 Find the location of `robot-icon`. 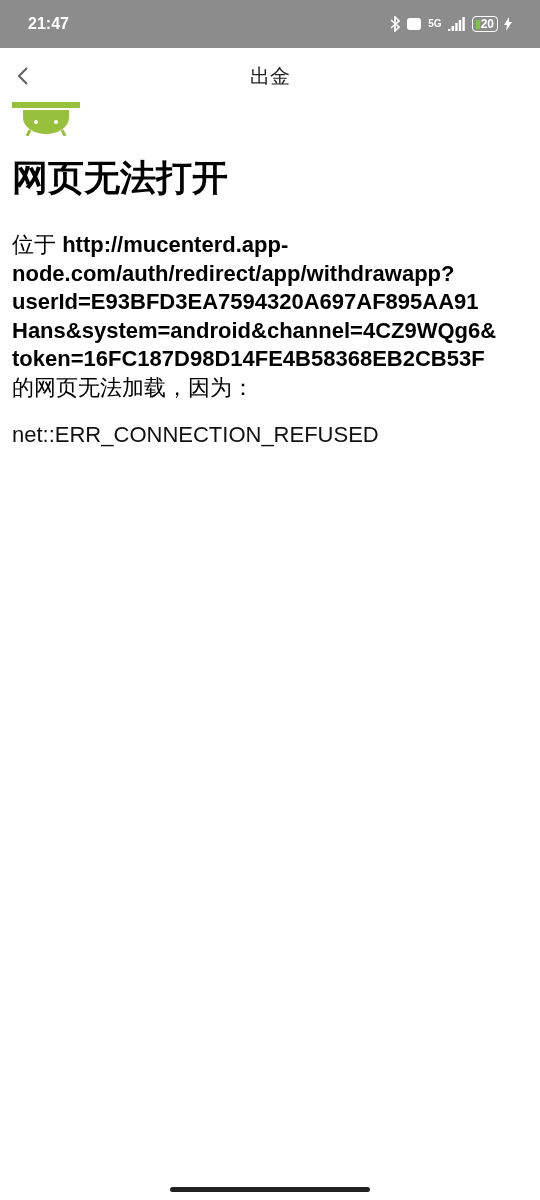

robot-icon is located at coordinates (46, 119).